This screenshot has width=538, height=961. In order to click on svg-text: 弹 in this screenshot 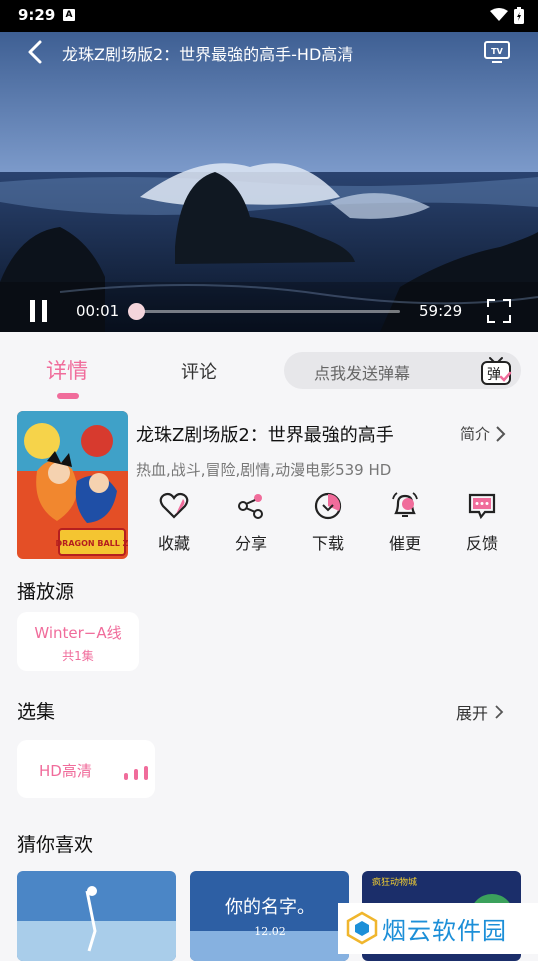, I will do `click(494, 375)`.